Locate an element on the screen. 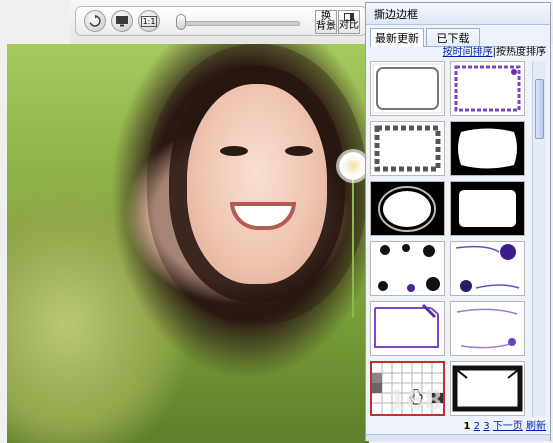 The image size is (553, 443). pager-current-page: 1 is located at coordinates (467, 426).